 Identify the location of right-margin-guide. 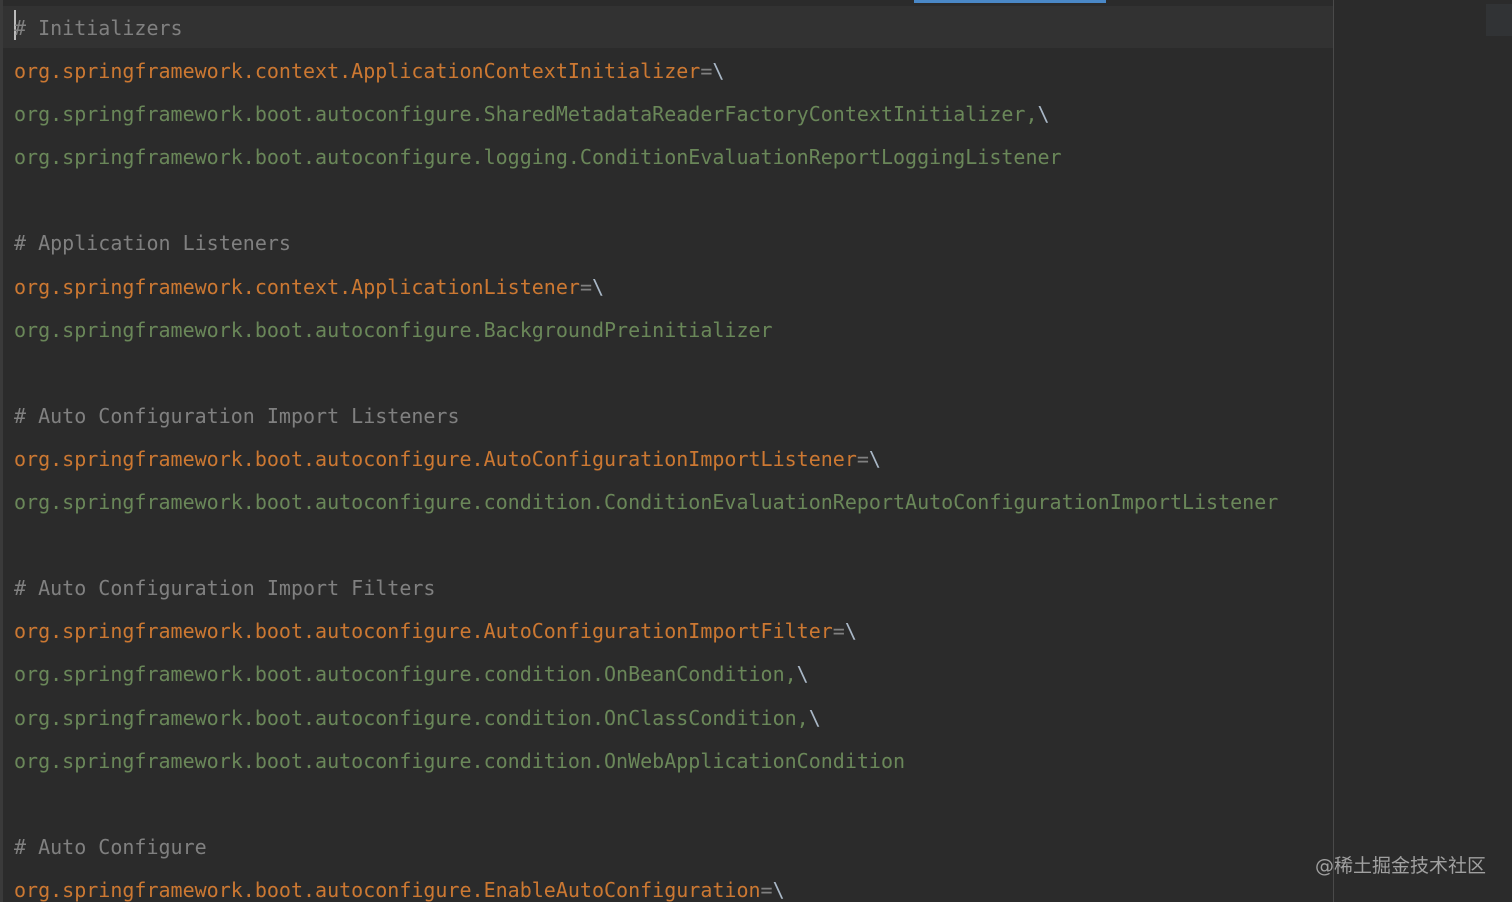
(1333, 451).